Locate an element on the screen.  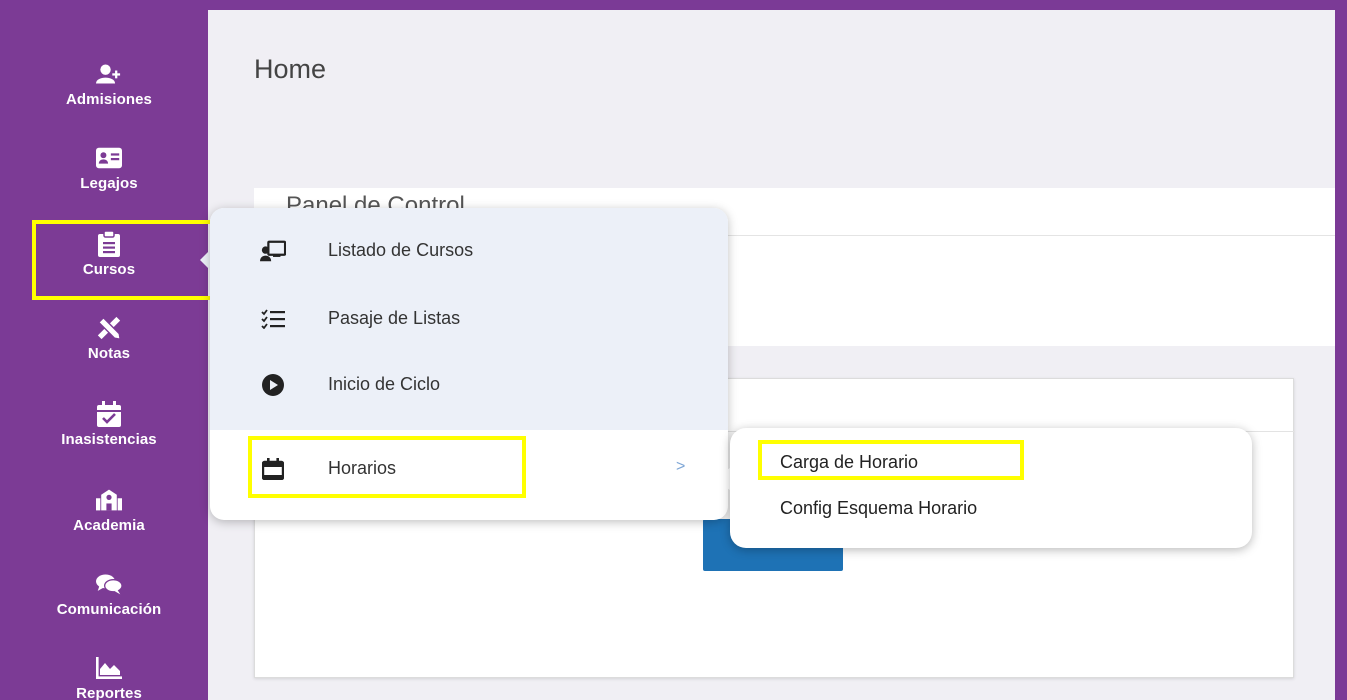
menu-item-listado-de-cursos: Listado de Cursos is located at coordinates (469, 251).